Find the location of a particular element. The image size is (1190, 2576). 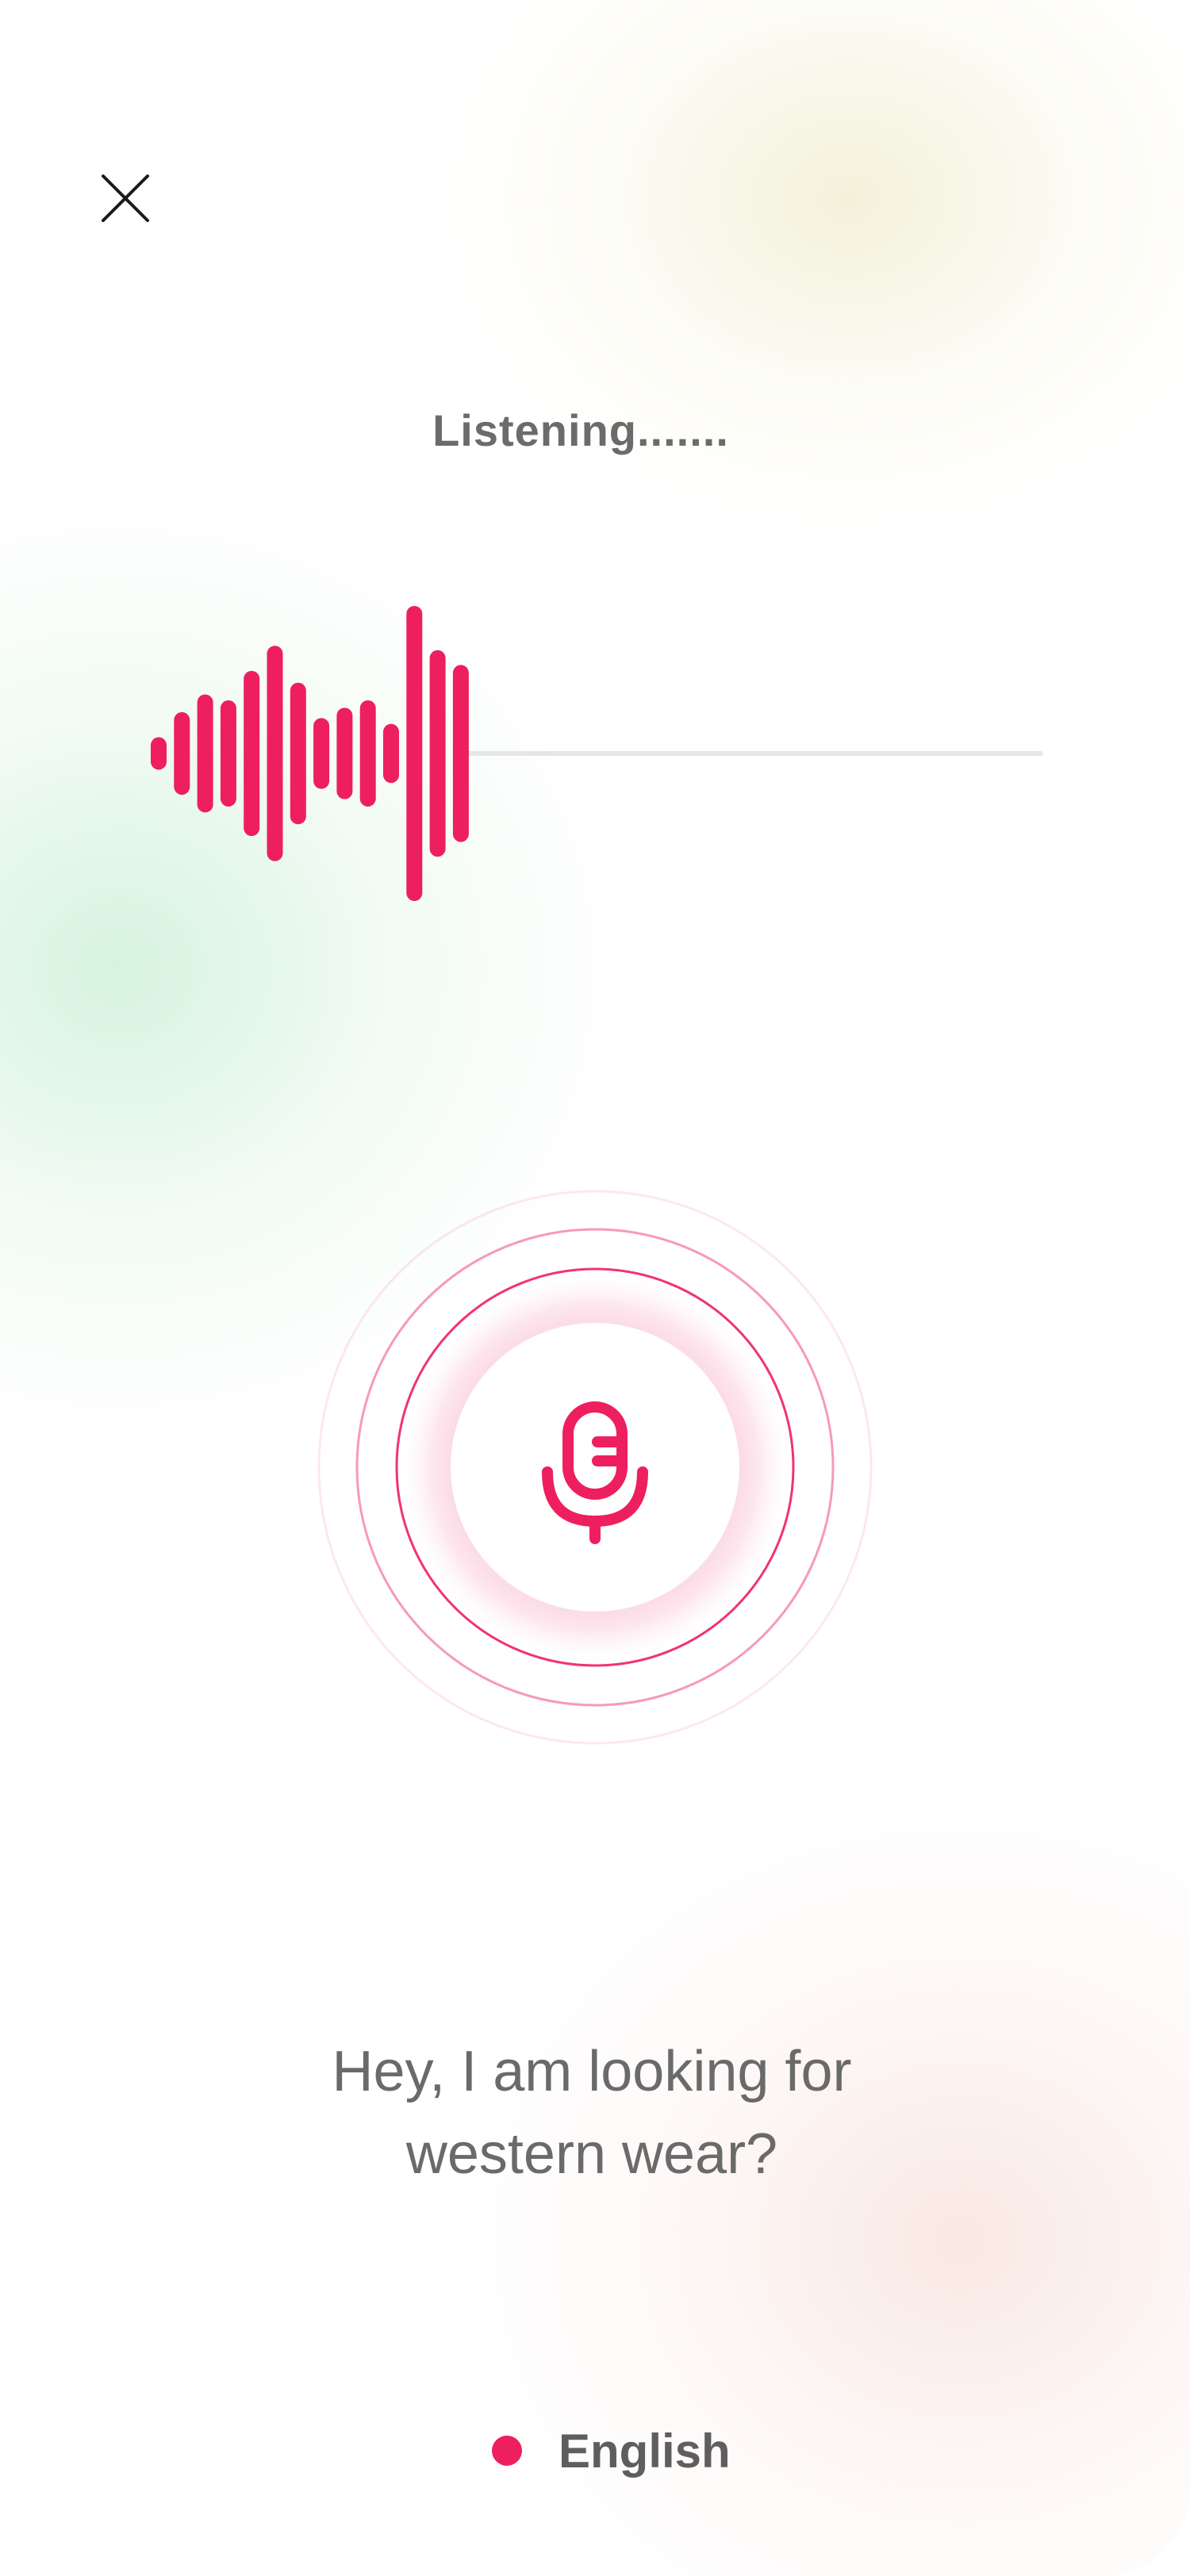

close-button is located at coordinates (125, 199).